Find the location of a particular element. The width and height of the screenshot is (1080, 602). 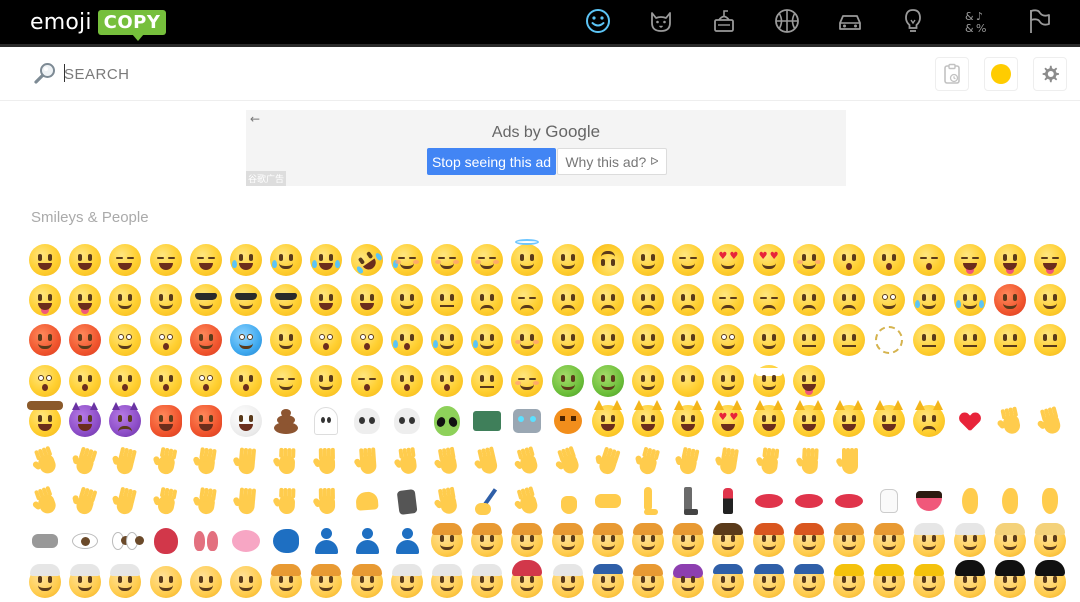

emoji-busts is located at coordinates (367, 541).